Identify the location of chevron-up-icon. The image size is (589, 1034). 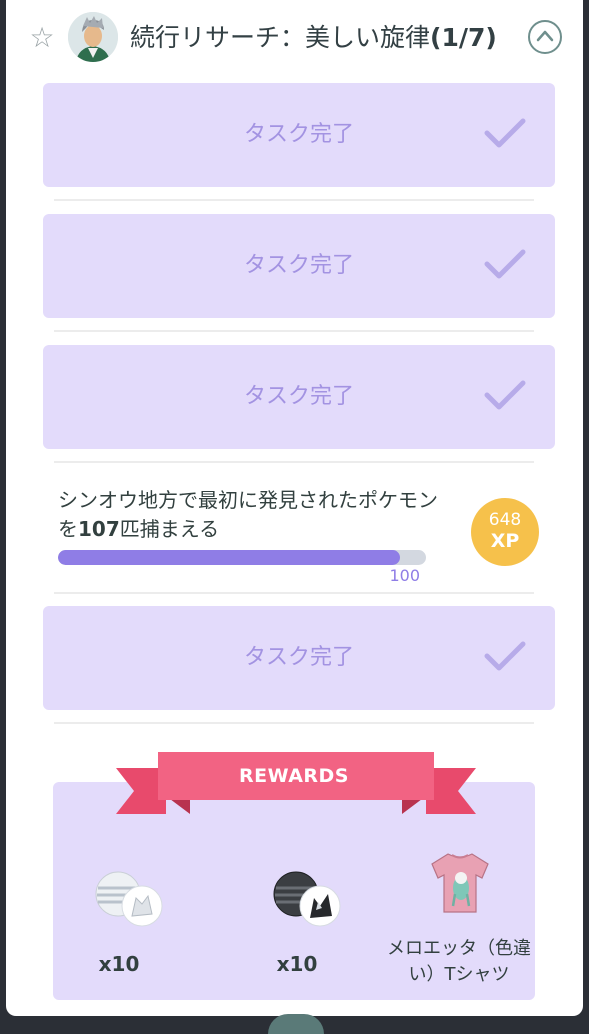
(545, 36).